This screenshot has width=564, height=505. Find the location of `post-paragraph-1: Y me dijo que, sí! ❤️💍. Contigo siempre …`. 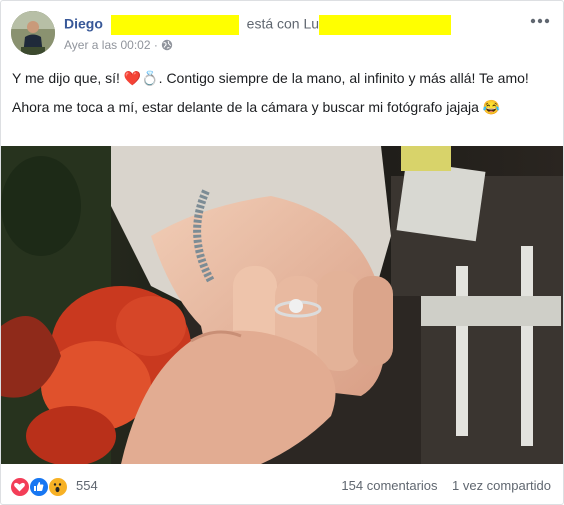

post-paragraph-1: Y me dijo que, sí! ❤️💍. Contigo siempre … is located at coordinates (270, 78).